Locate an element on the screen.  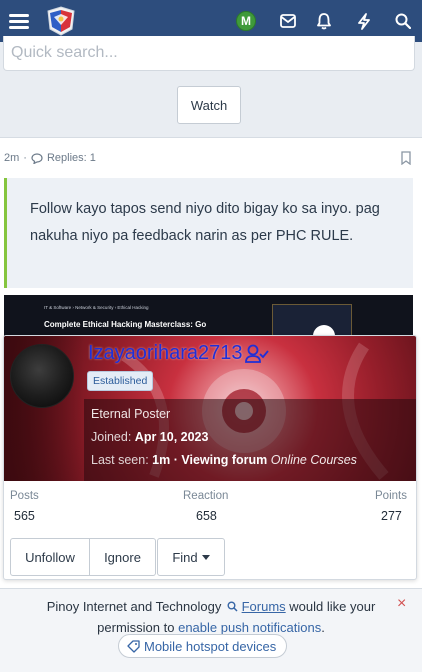
close-icon: × is located at coordinates (401, 604).